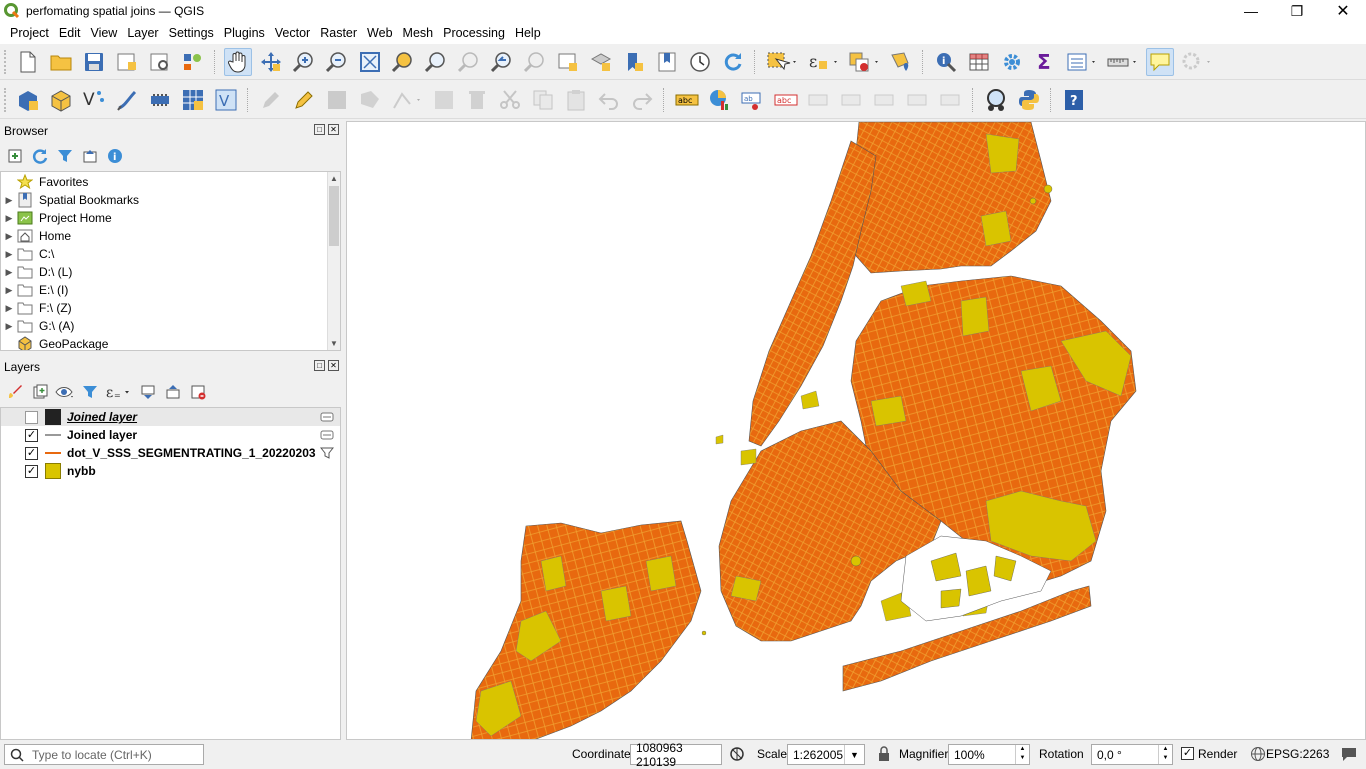  I want to click on new-print-layout-button, so click(127, 62).